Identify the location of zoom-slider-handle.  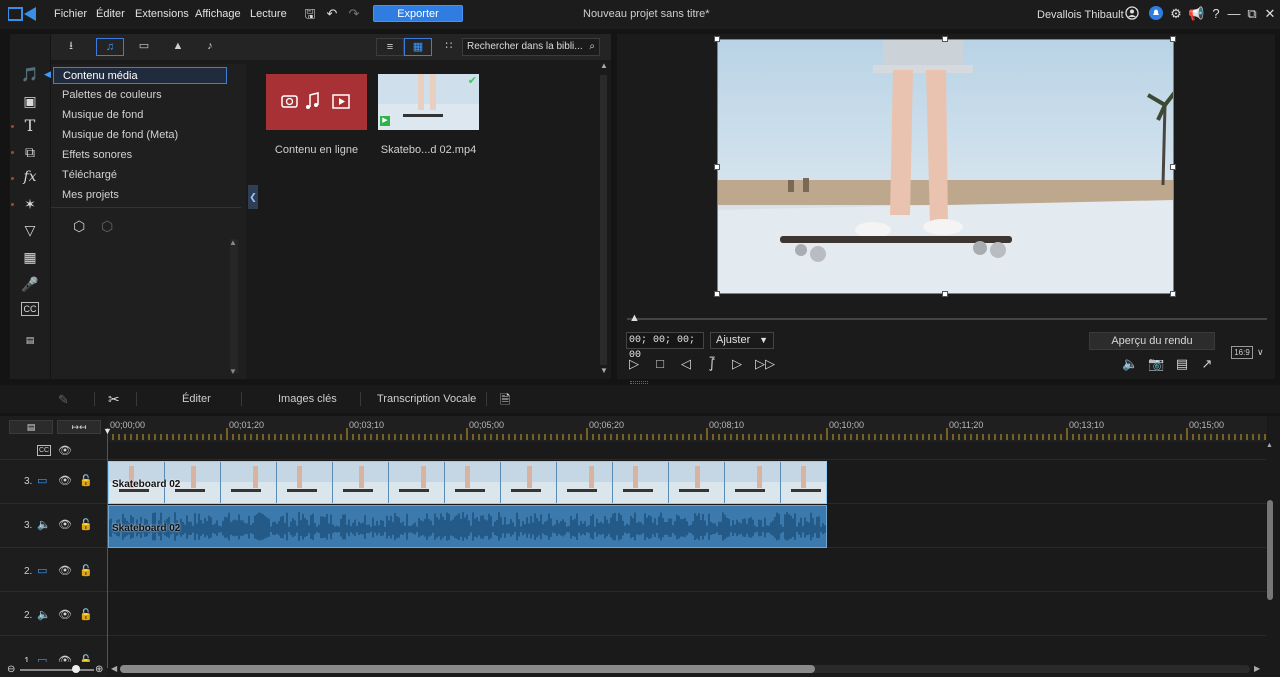
(76, 669).